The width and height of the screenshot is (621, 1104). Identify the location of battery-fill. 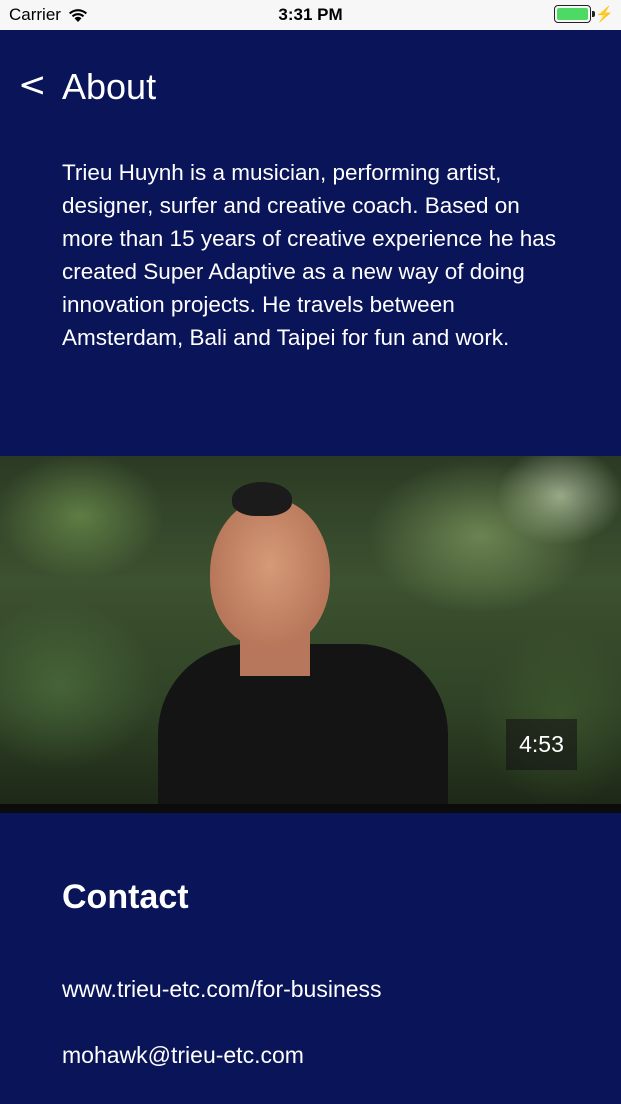
(573, 14).